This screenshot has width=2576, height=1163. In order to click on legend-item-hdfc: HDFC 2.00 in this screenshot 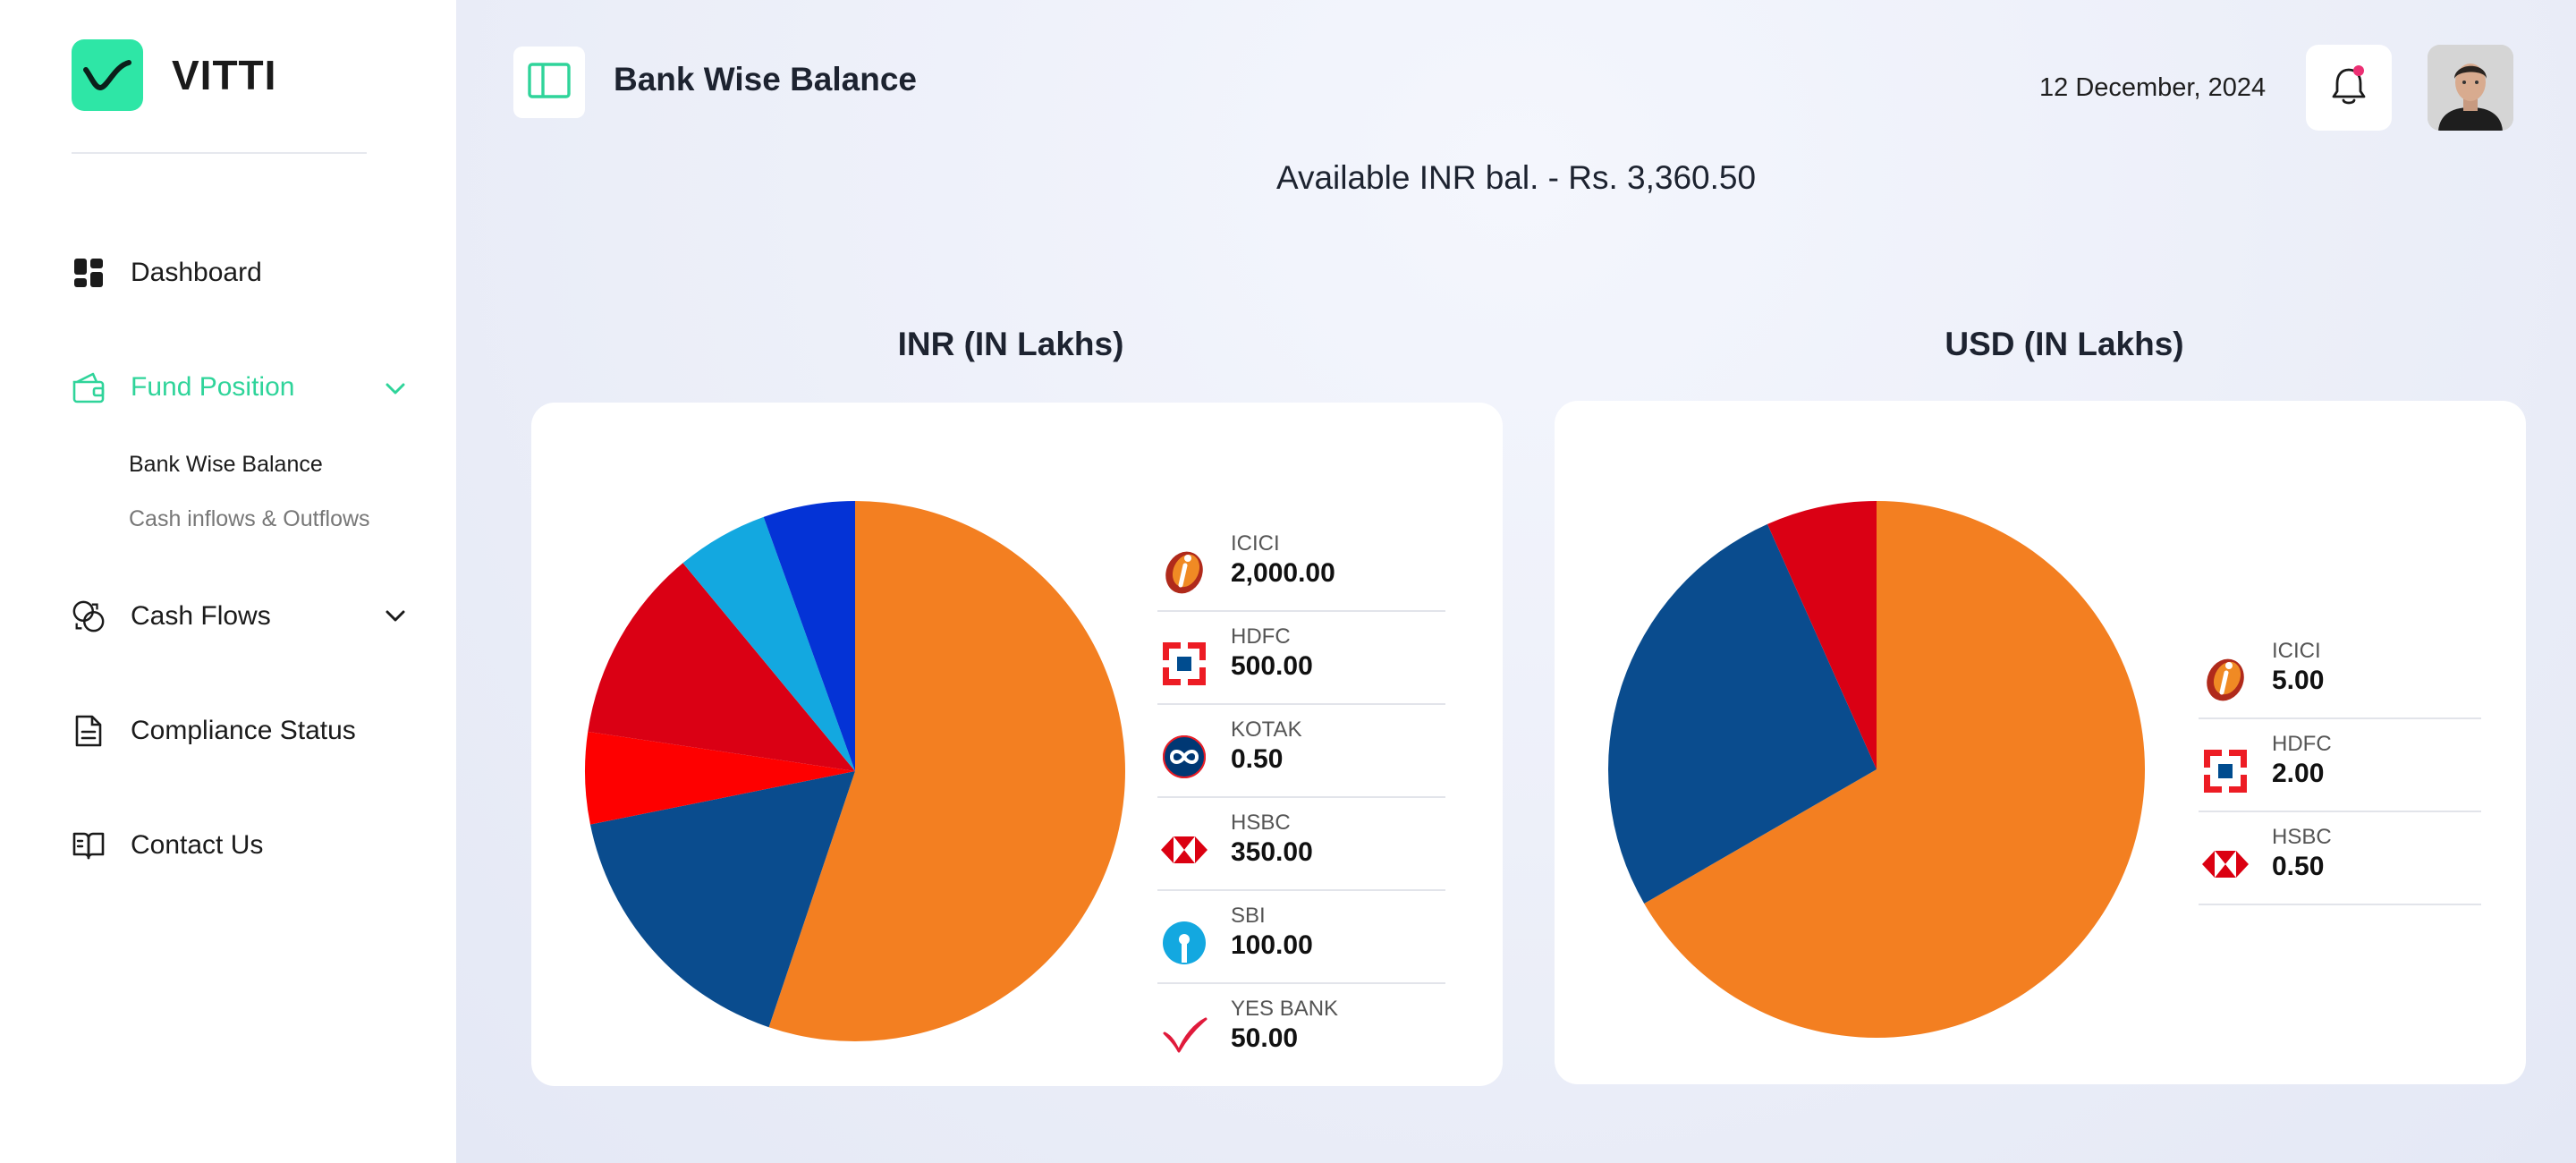, I will do `click(2340, 771)`.